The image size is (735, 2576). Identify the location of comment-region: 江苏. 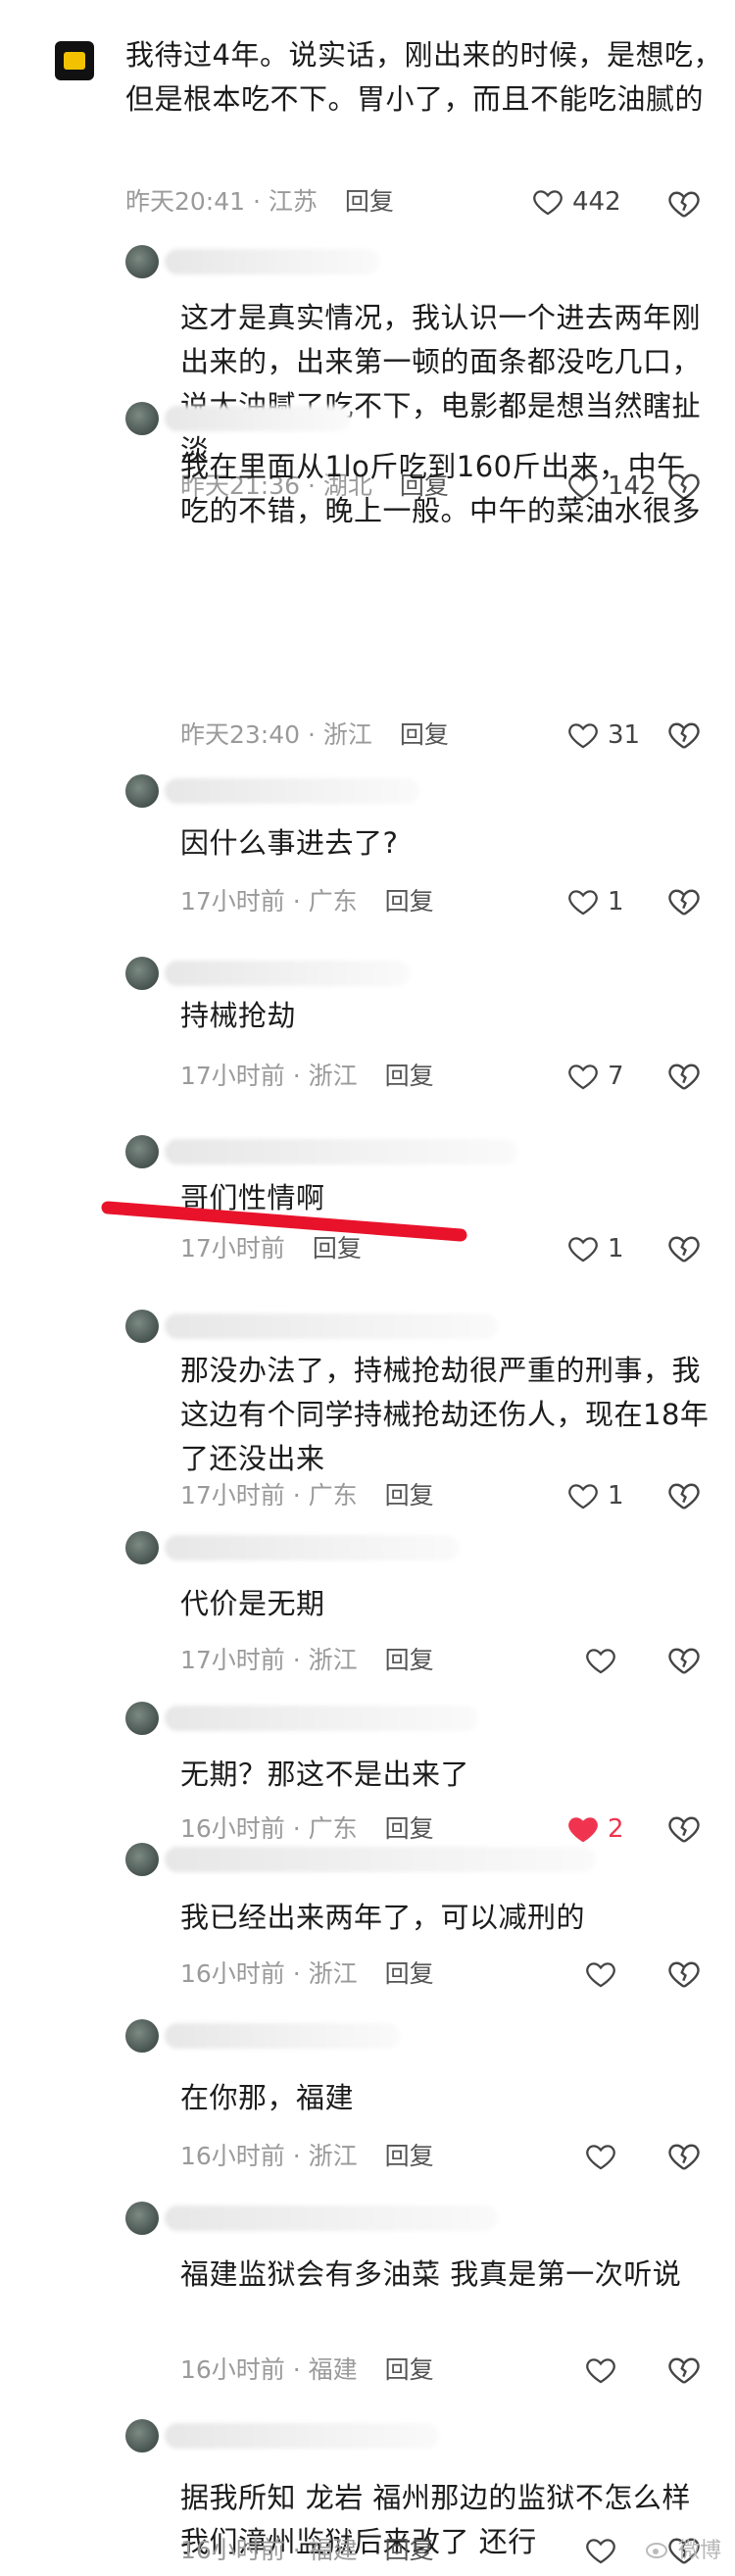
(293, 201).